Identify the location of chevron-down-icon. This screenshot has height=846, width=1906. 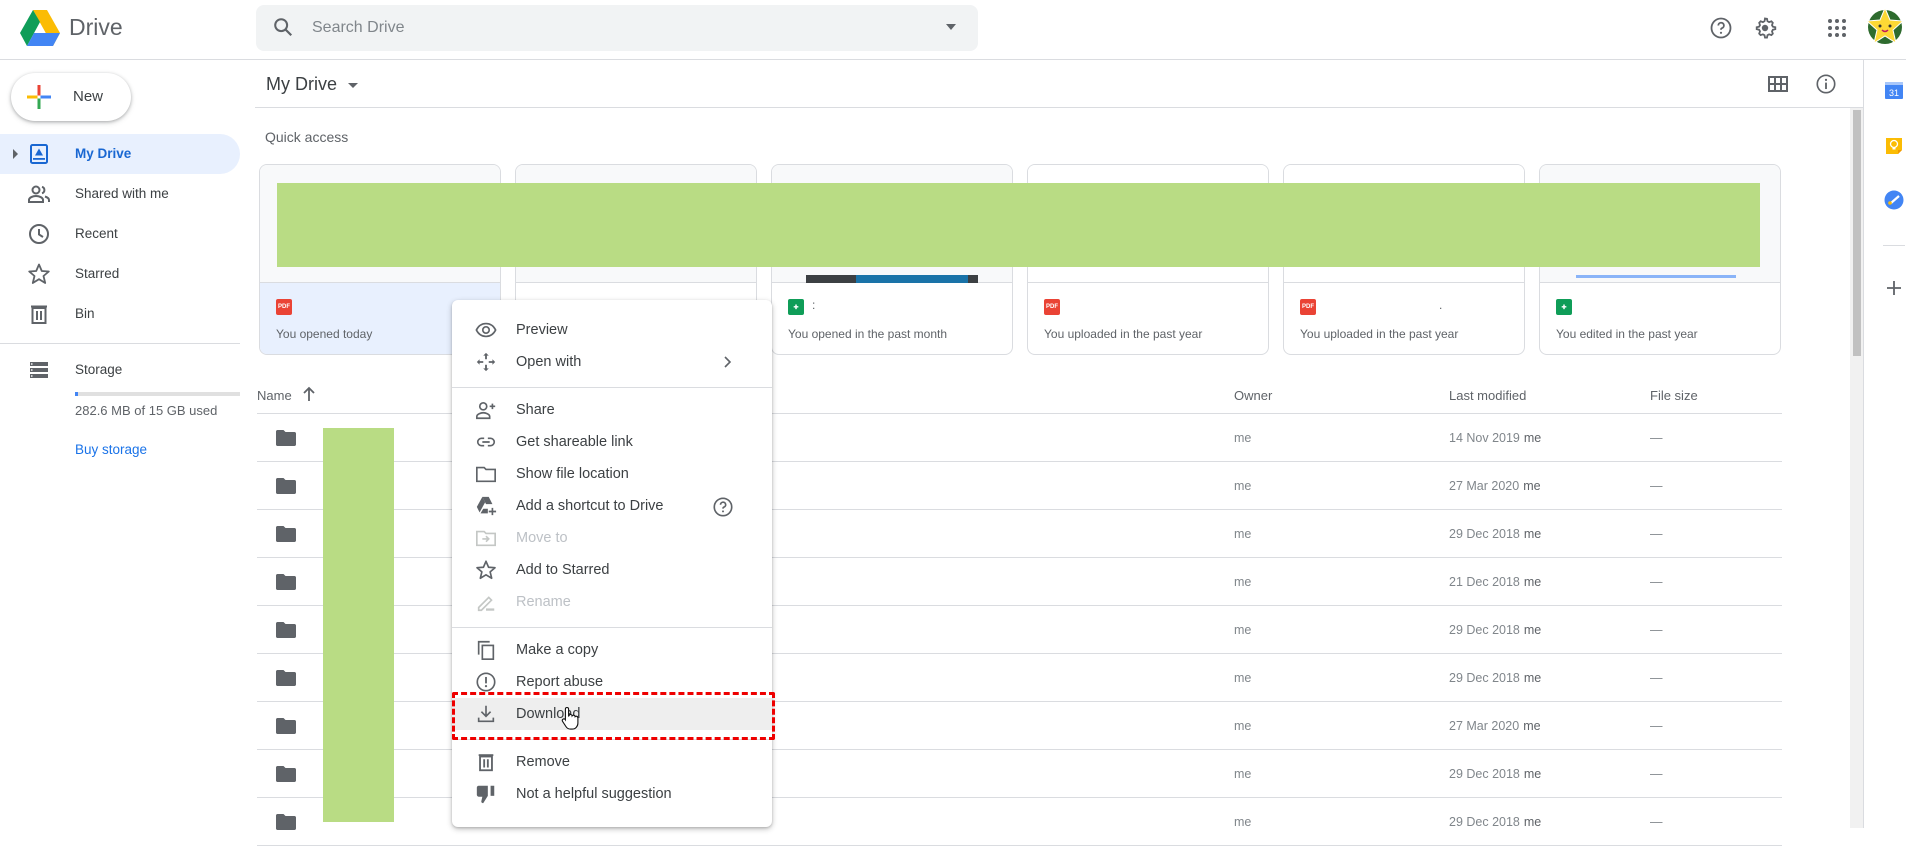
(353, 85).